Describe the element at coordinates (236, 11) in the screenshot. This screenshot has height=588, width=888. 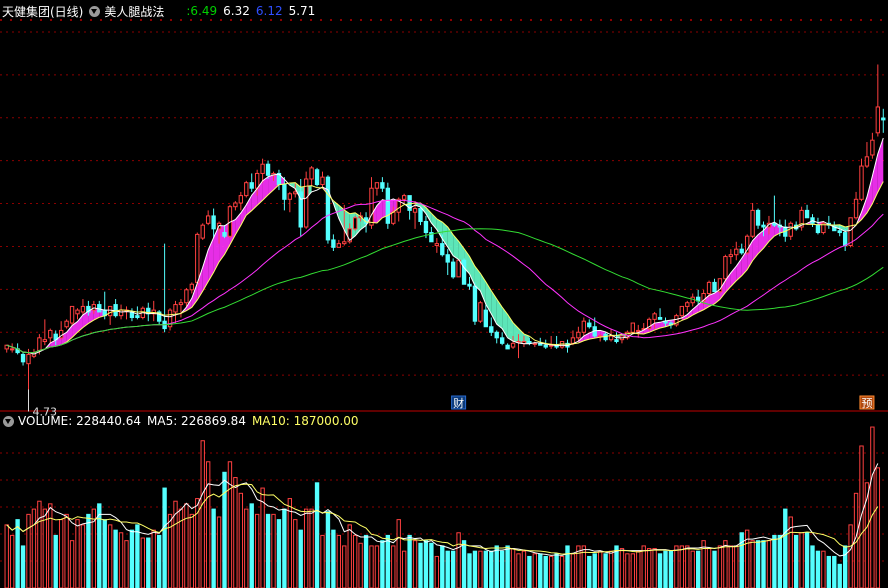
I see `indicator-value-2: 6.32` at that location.